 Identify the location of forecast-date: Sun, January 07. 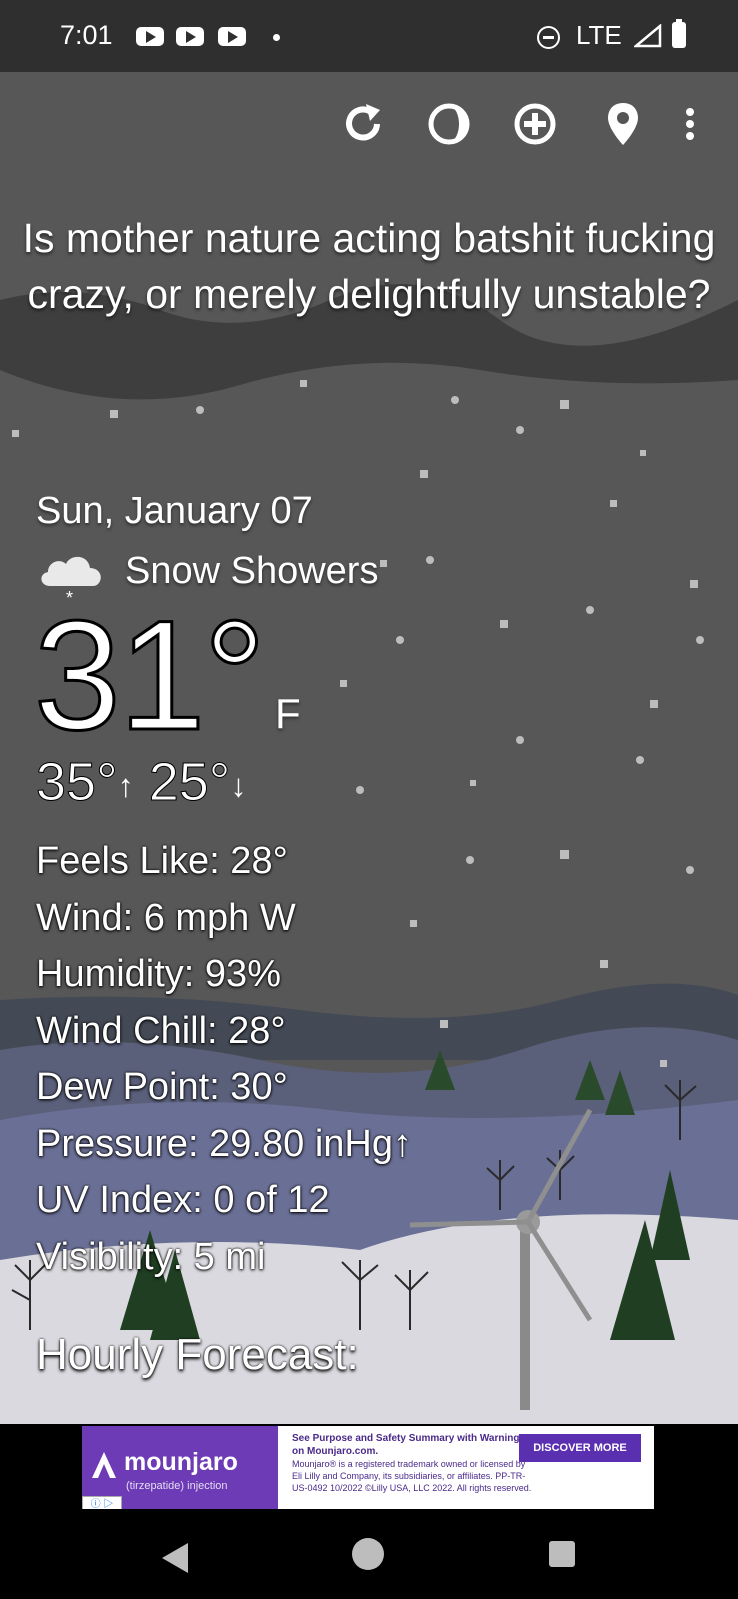
(174, 511).